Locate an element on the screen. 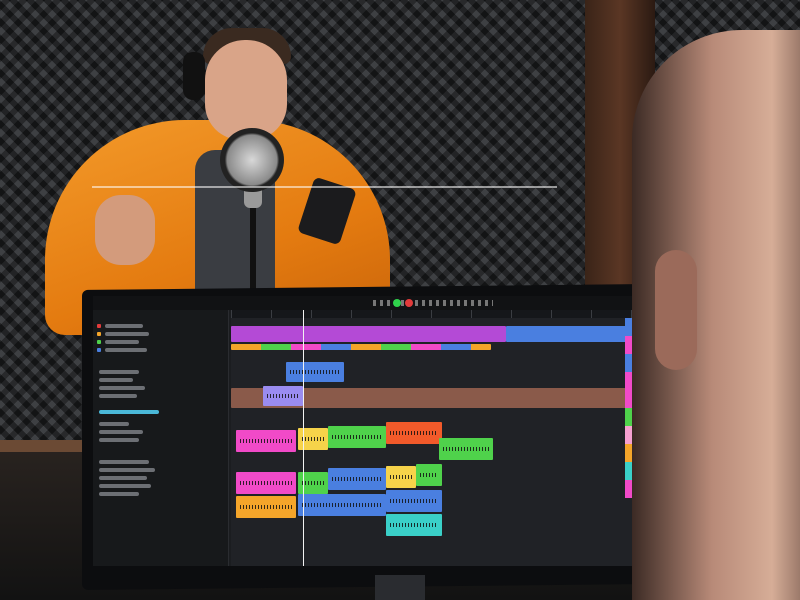 Image resolution: width=800 pixels, height=600 pixels. singer-head is located at coordinates (246, 90).